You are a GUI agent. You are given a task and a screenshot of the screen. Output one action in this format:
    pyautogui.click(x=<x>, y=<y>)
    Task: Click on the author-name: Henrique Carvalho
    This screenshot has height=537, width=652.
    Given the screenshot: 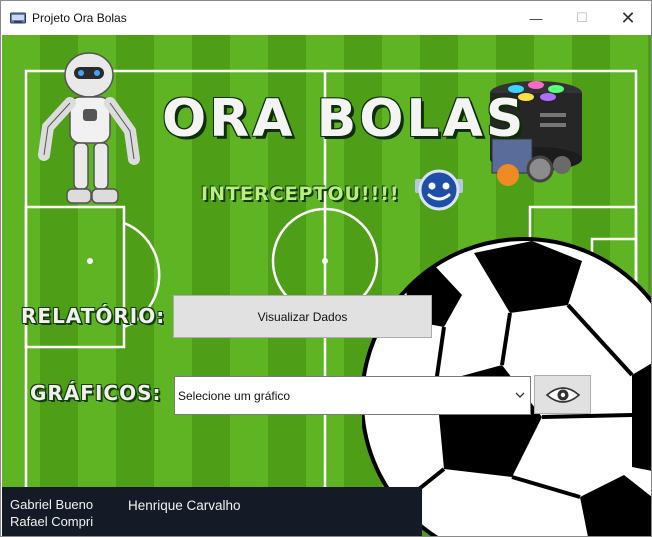 What is the action you would take?
    pyautogui.click(x=184, y=505)
    